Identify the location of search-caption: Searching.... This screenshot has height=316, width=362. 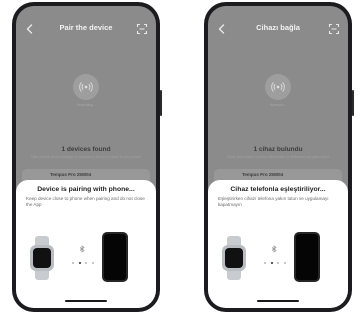
(86, 105).